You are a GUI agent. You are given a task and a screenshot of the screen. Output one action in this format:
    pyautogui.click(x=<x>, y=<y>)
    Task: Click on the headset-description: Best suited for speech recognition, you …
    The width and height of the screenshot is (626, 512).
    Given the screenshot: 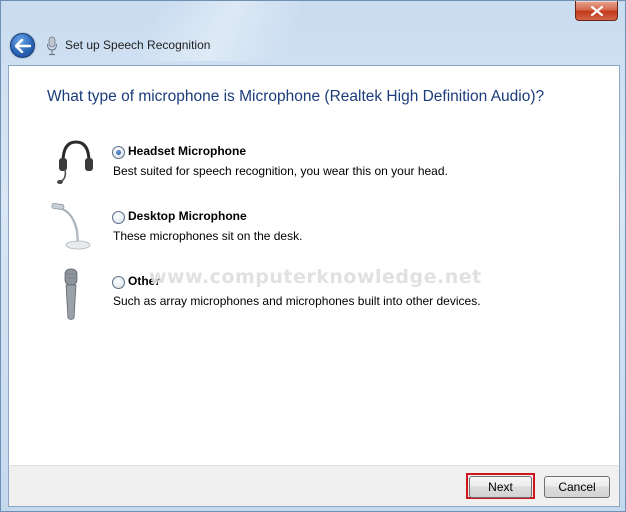 What is the action you would take?
    pyautogui.click(x=280, y=171)
    